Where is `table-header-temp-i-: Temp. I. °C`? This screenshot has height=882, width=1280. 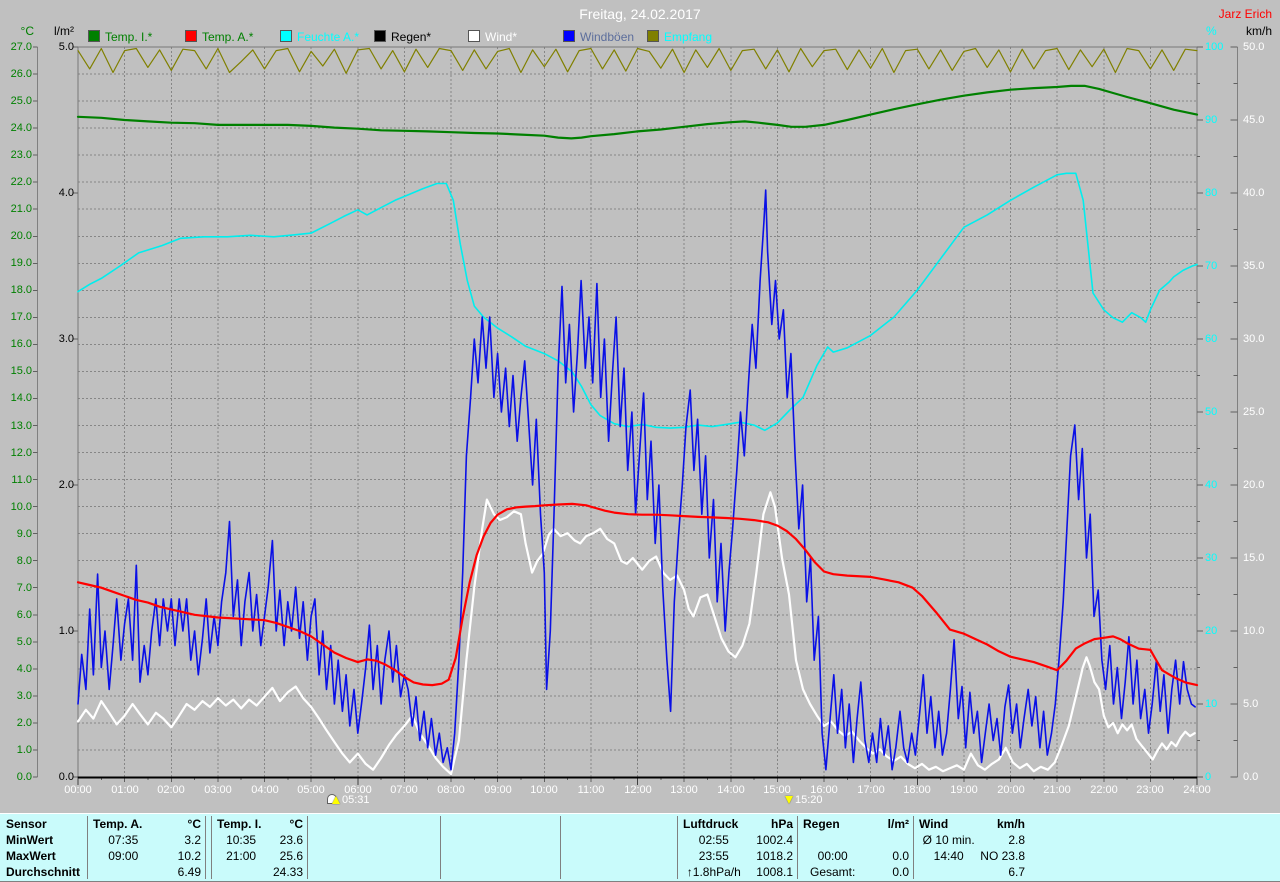
table-header-temp-i-: Temp. I. °C is located at coordinates (260, 824).